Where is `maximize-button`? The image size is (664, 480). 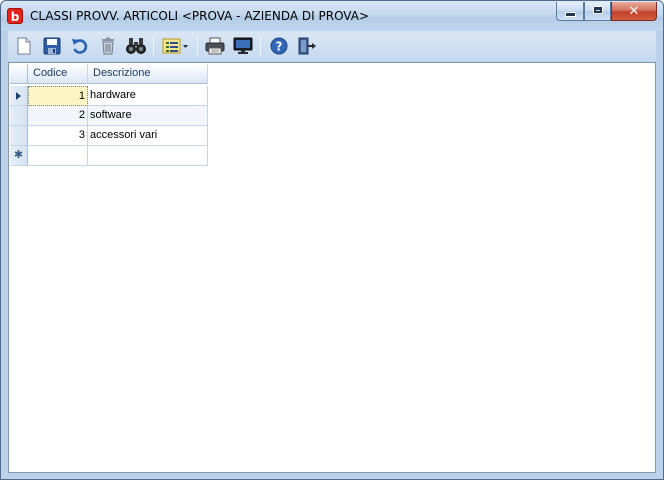 maximize-button is located at coordinates (597, 11).